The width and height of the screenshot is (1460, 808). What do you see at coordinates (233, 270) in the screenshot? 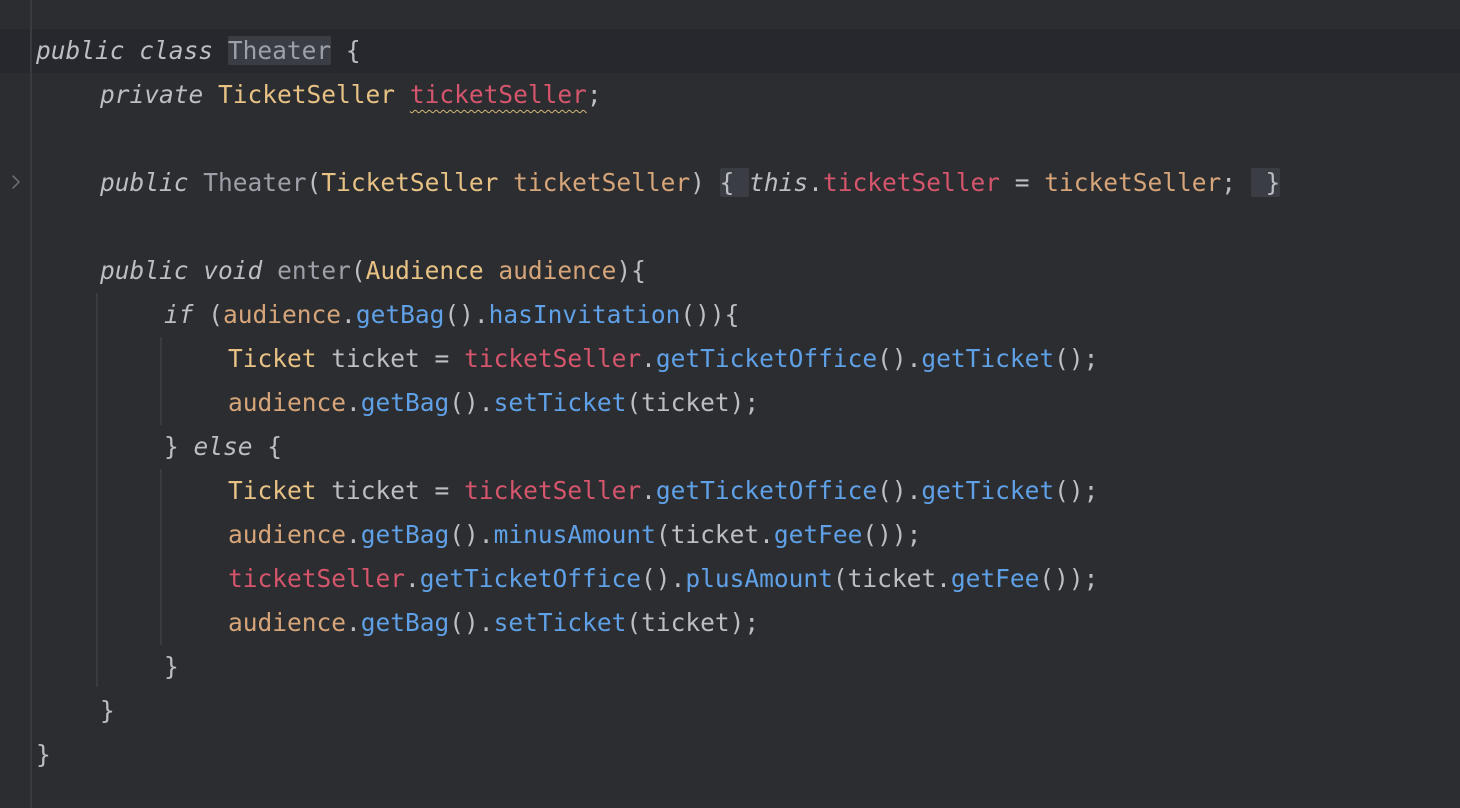
I see `keyword: void` at bounding box center [233, 270].